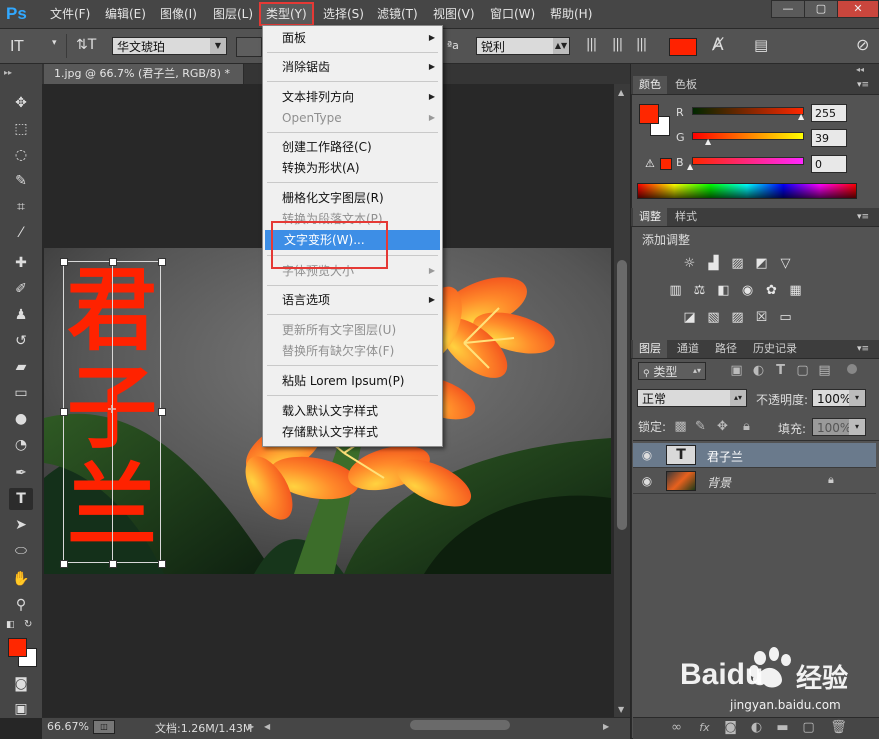 This screenshot has height=739, width=879. I want to click on blue-value-field: 0, so click(829, 164).